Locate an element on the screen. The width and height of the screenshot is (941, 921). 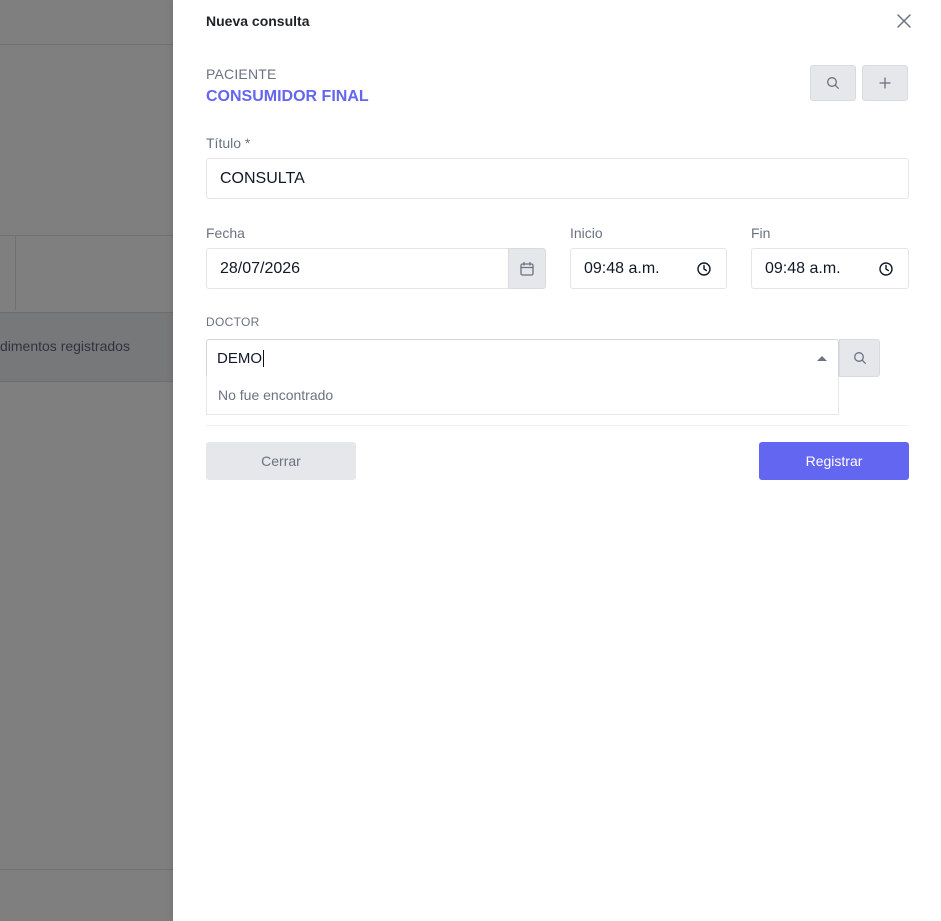
plus-icon is located at coordinates (885, 83).